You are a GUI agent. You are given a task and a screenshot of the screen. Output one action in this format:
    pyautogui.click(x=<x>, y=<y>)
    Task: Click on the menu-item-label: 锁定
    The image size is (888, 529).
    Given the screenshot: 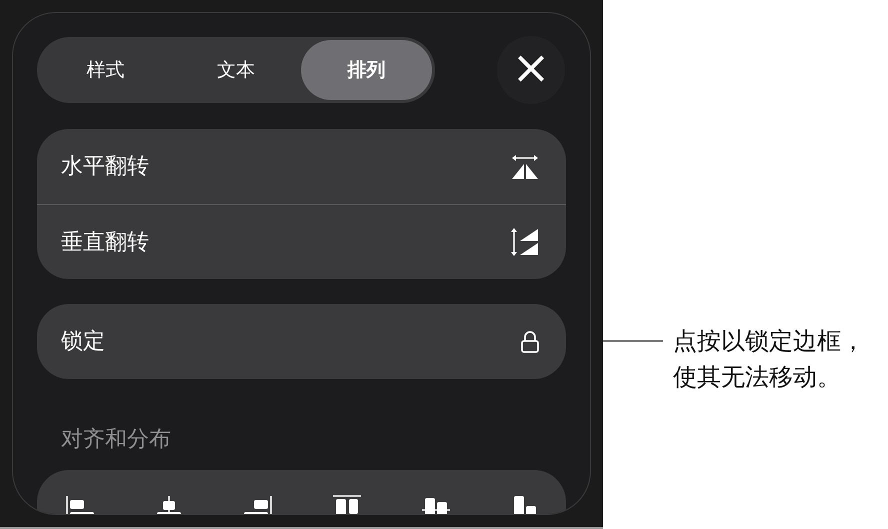 What is the action you would take?
    pyautogui.click(x=83, y=341)
    